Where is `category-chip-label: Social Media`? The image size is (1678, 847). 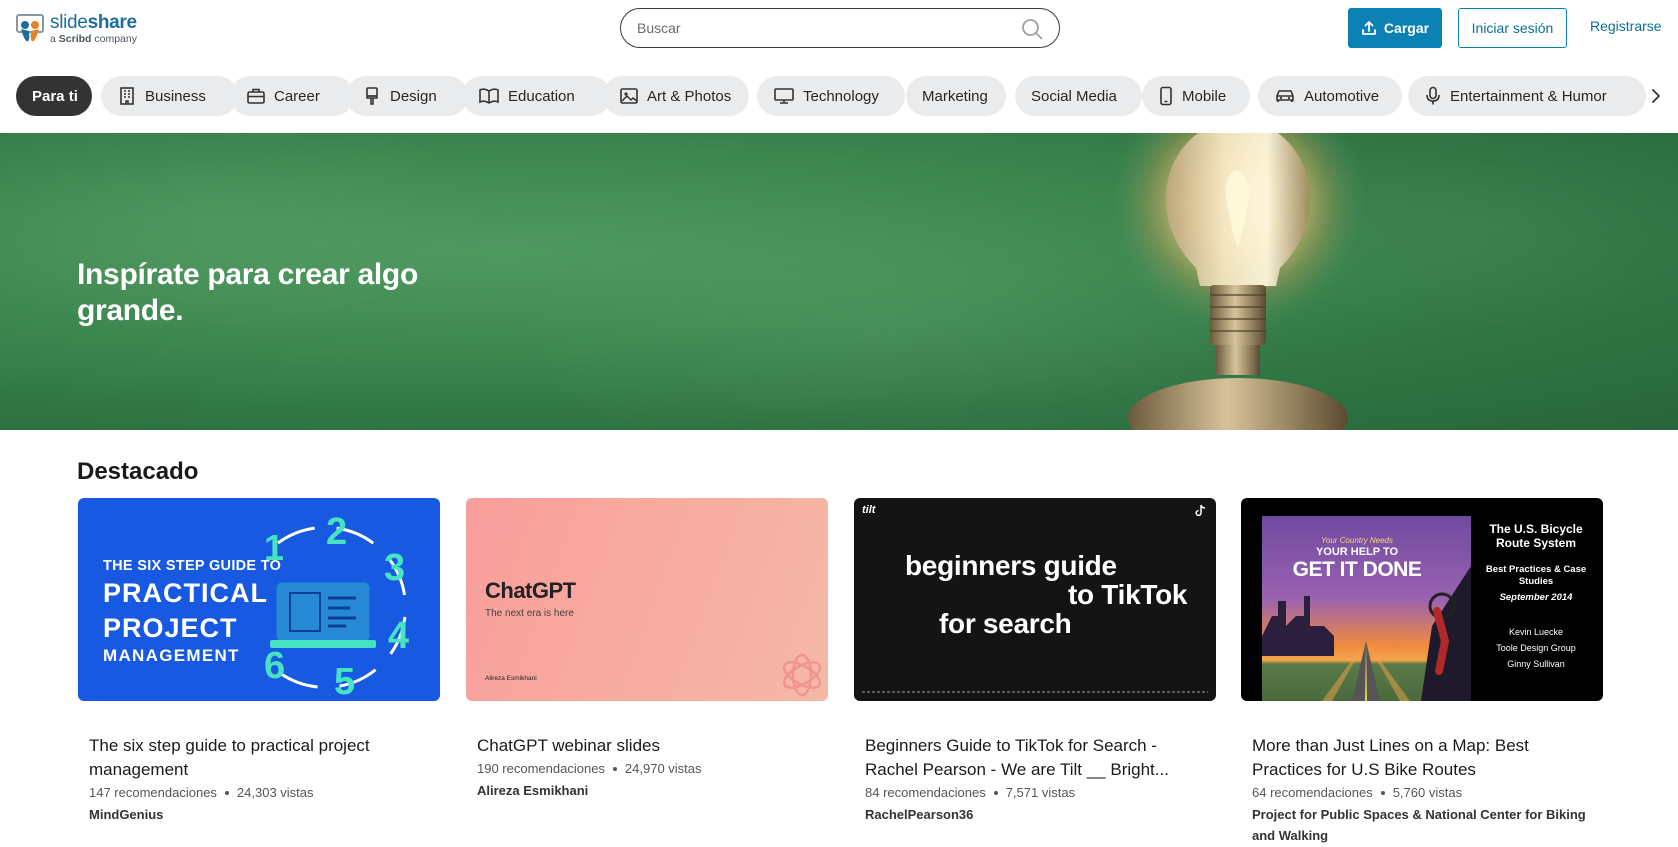
category-chip-label: Social Media is located at coordinates (1074, 96).